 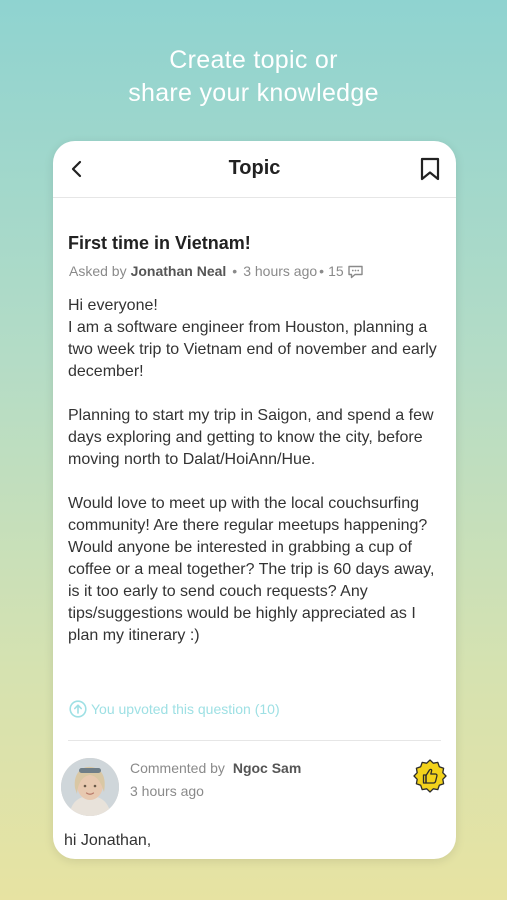 What do you see at coordinates (254, 740) in the screenshot?
I see `divider` at bounding box center [254, 740].